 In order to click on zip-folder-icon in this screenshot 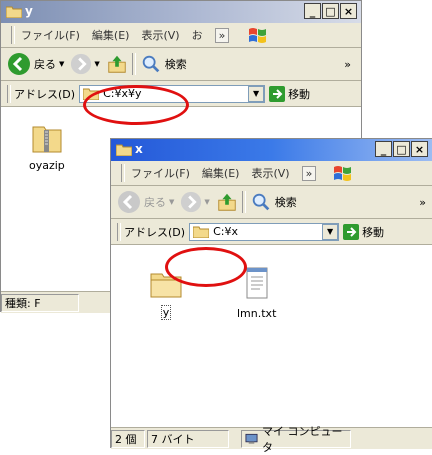, I will do `click(47, 139)`.